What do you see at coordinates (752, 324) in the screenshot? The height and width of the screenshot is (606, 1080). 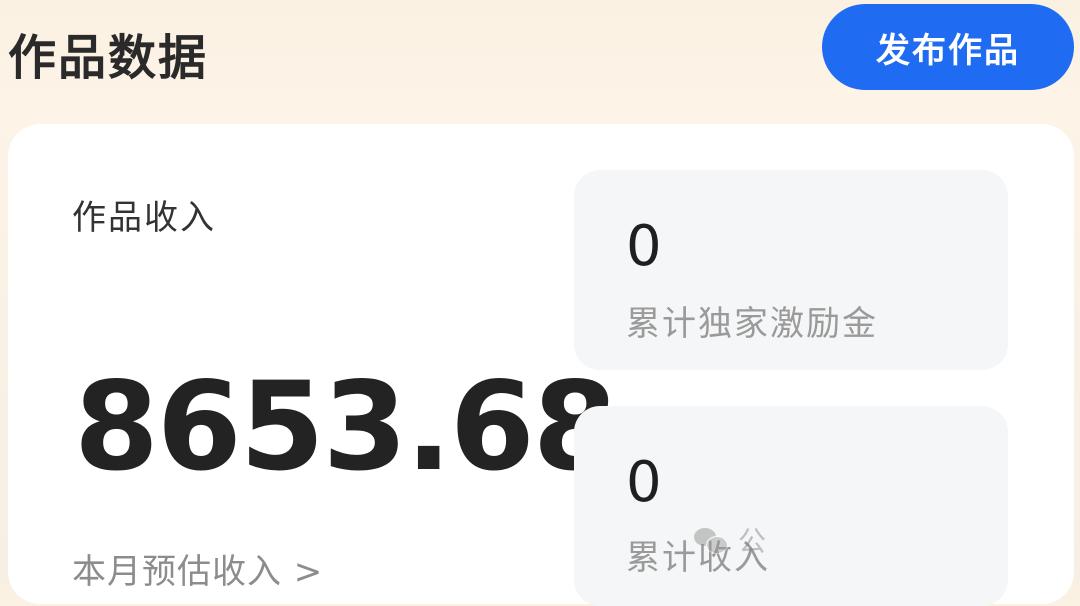 I see `exclusive-incentive-label: 累计独家激励金` at bounding box center [752, 324].